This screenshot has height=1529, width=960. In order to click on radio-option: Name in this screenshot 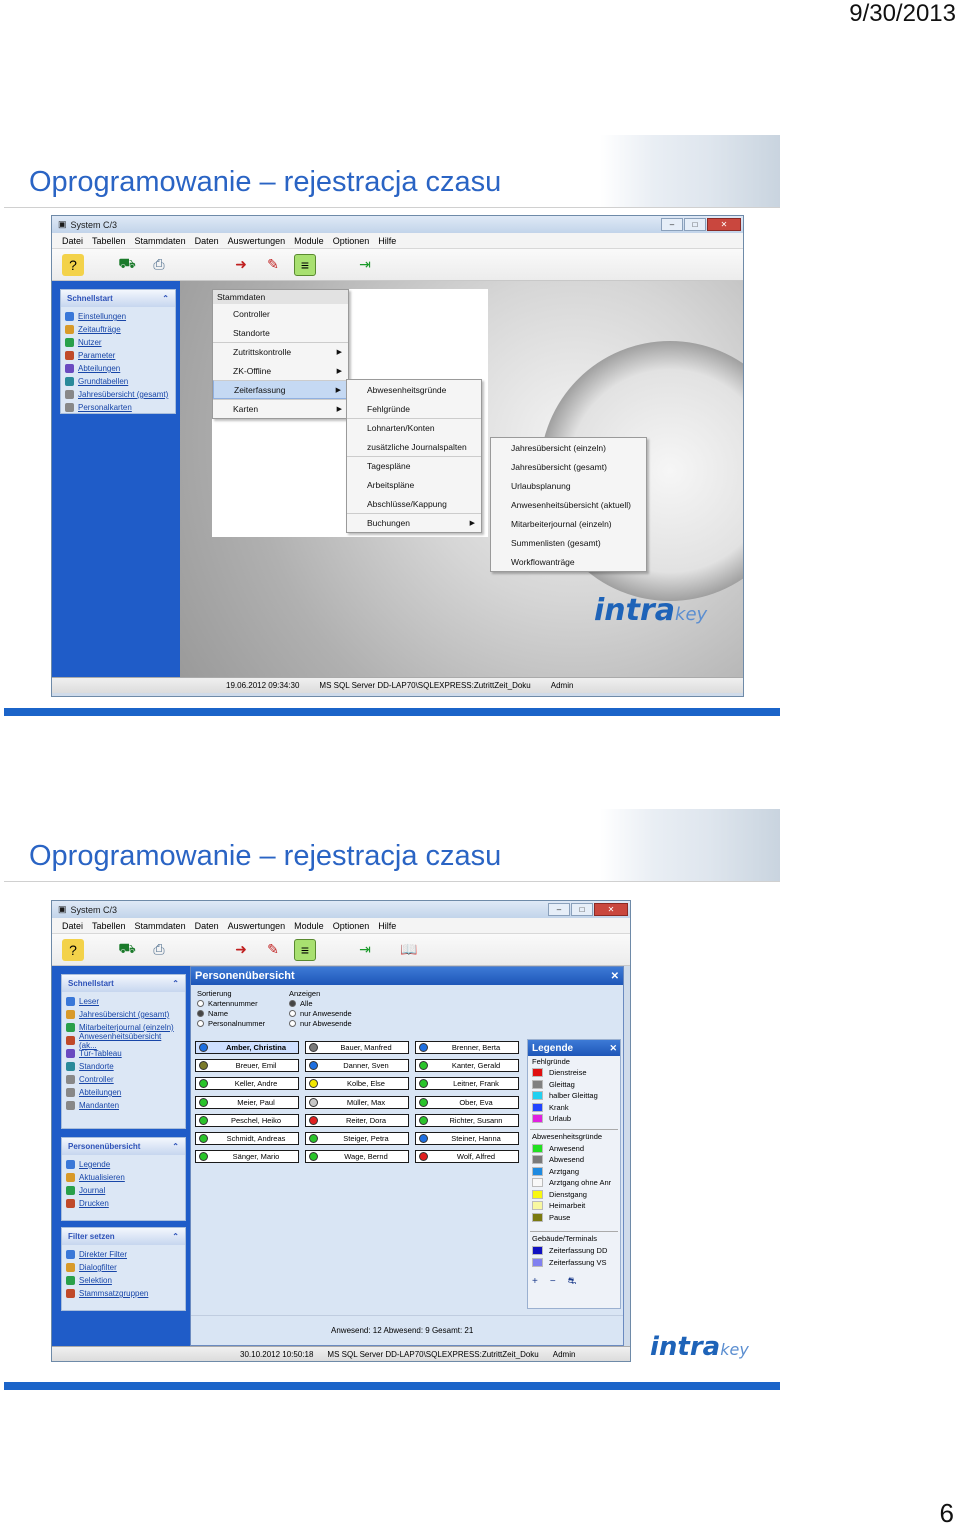, I will do `click(241, 1013)`.